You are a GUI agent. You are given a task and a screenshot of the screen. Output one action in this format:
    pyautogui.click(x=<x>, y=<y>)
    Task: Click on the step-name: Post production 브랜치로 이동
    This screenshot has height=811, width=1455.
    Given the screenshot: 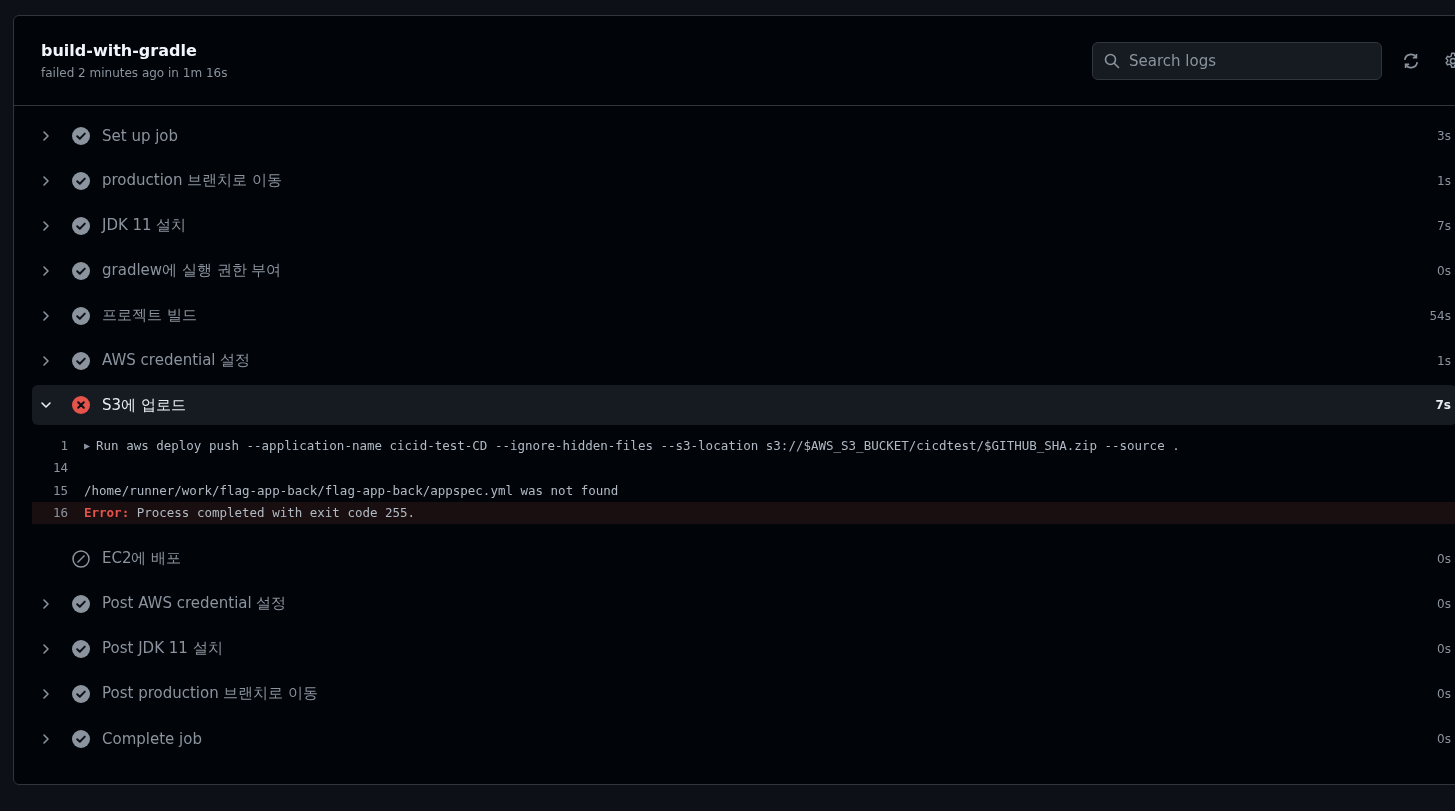 What is the action you would take?
    pyautogui.click(x=211, y=693)
    